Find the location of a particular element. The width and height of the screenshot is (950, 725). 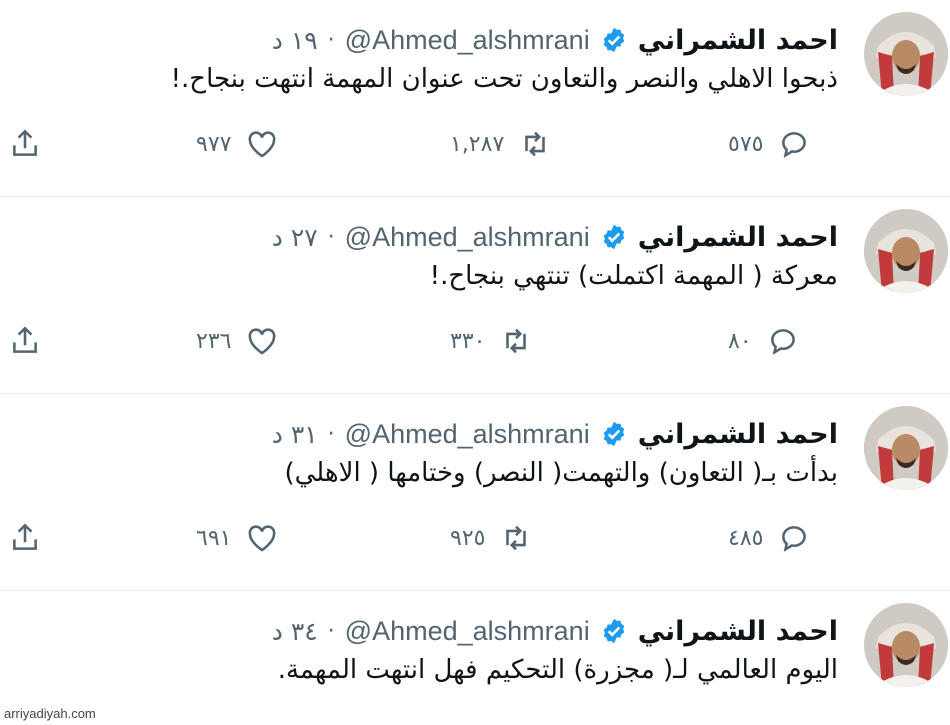

tweet-time: ٢٧ د is located at coordinates (295, 237).